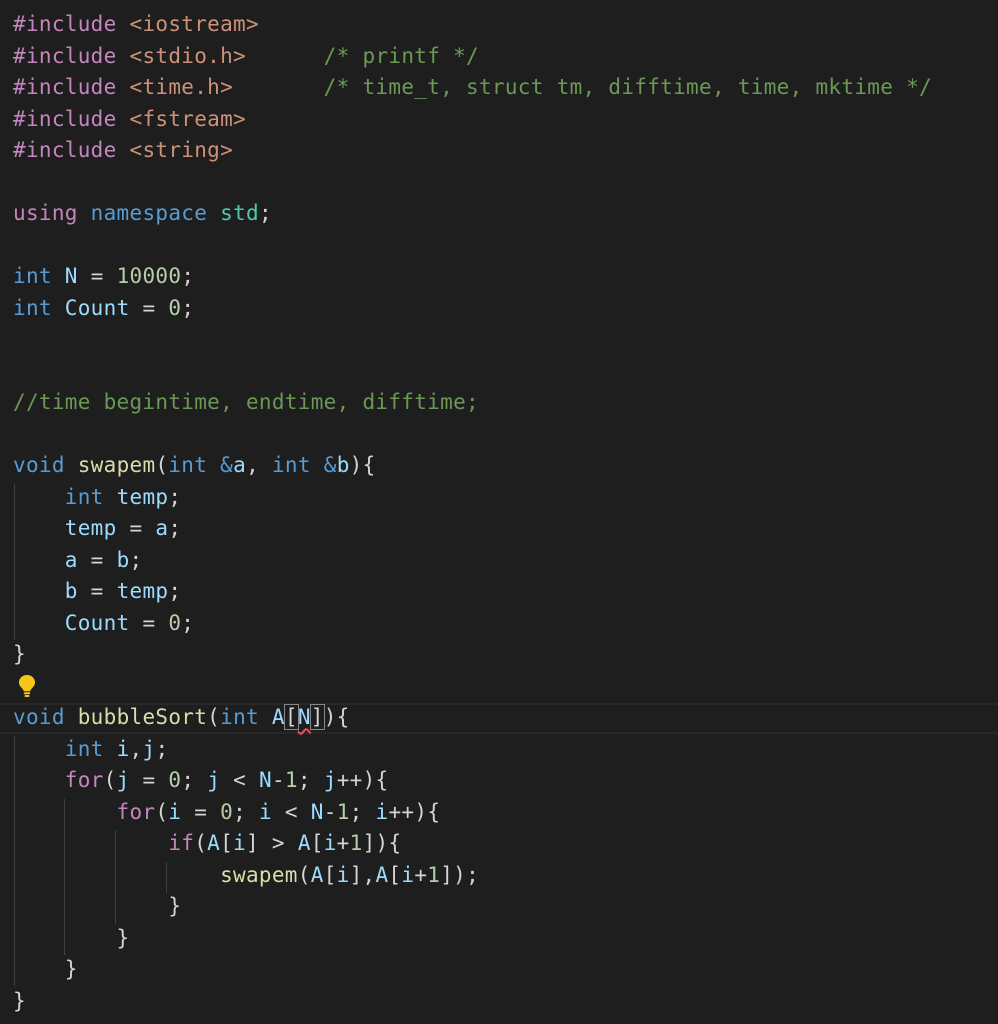  I want to click on code-token: N, so click(317, 811).